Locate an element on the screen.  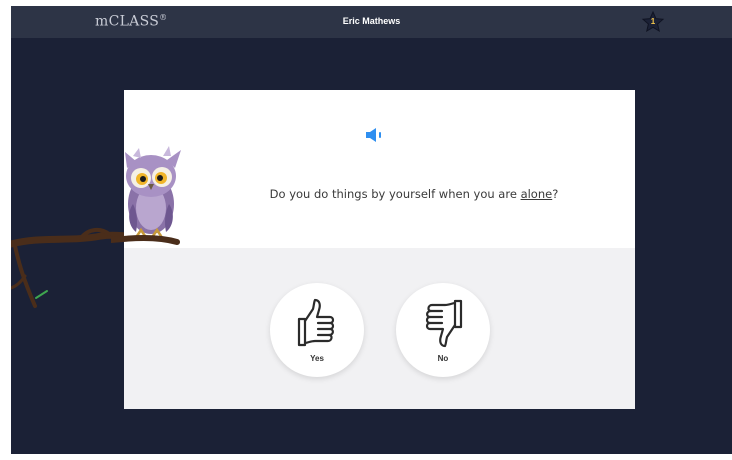
question-text-after: ? is located at coordinates (555, 194).